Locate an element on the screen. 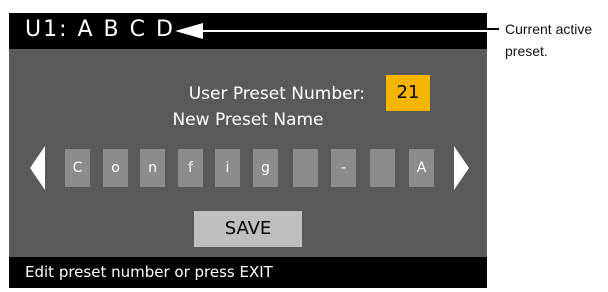  top-bar: U1: A B C D is located at coordinates (250, 31).